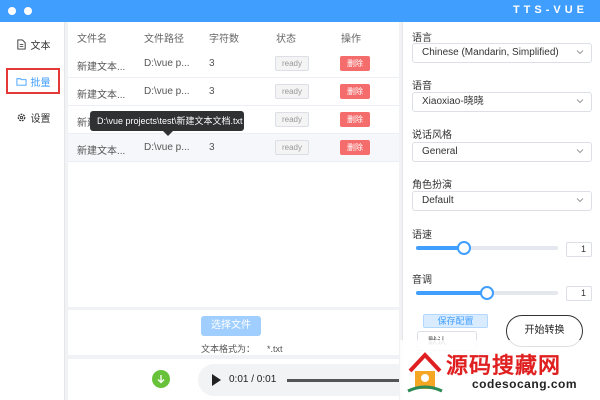  I want to click on download-icon, so click(161, 379).